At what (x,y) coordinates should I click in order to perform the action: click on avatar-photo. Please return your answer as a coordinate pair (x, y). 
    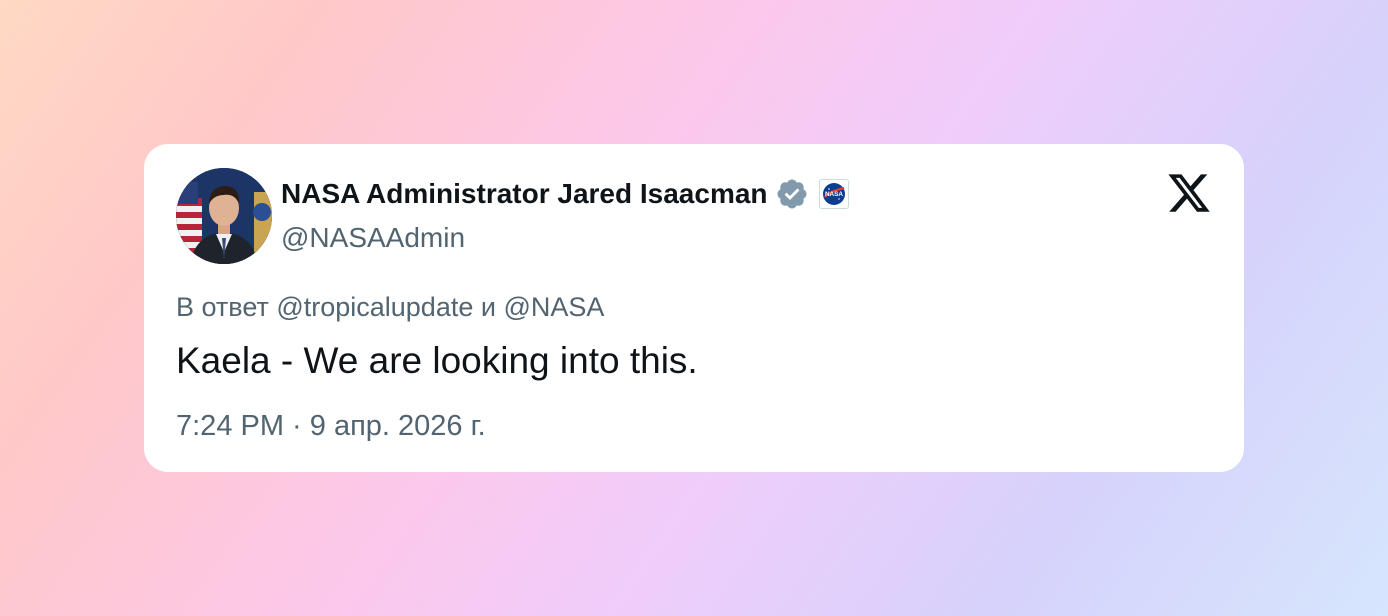
    Looking at the image, I should click on (224, 216).